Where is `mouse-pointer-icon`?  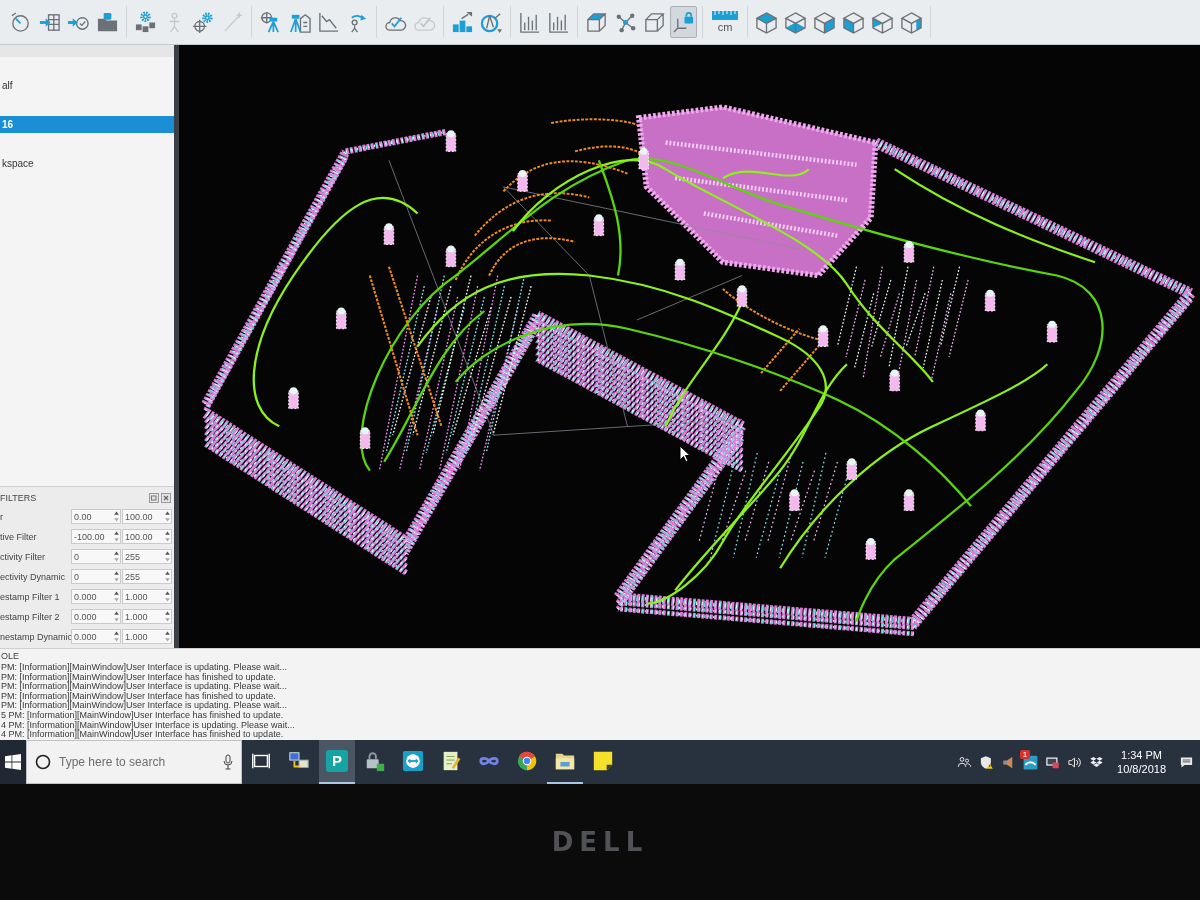 mouse-pointer-icon is located at coordinates (685, 454).